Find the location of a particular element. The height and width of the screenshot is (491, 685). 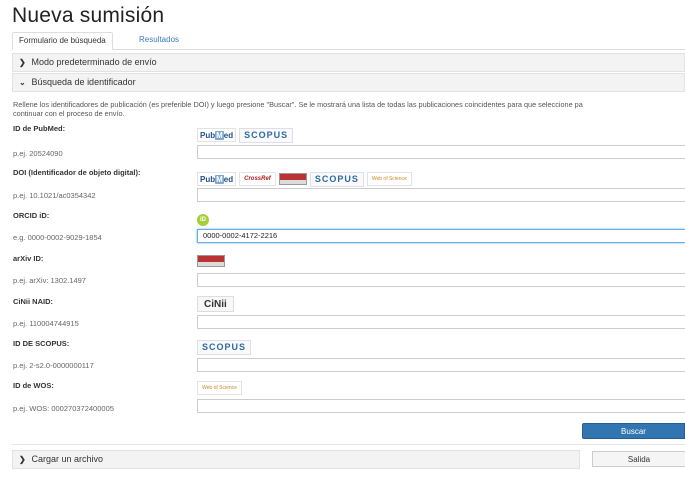

wos-id-input is located at coordinates (441, 406).